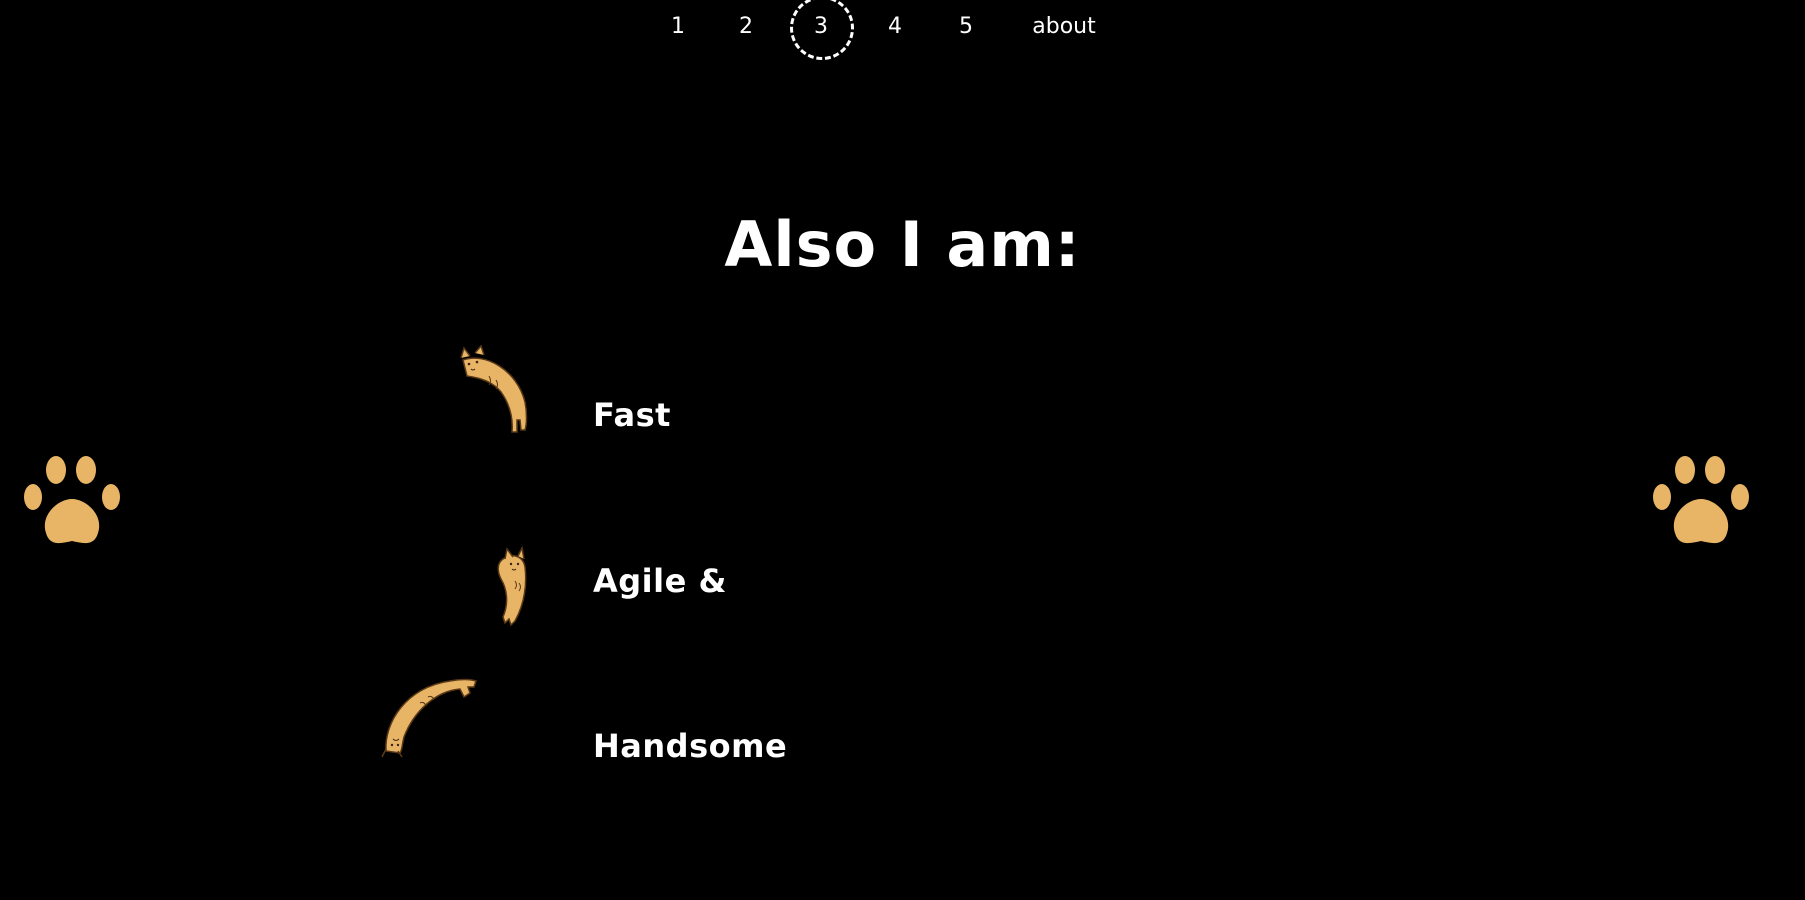 The height and width of the screenshot is (900, 1805). I want to click on arched-cat-icon, so click(429, 718).